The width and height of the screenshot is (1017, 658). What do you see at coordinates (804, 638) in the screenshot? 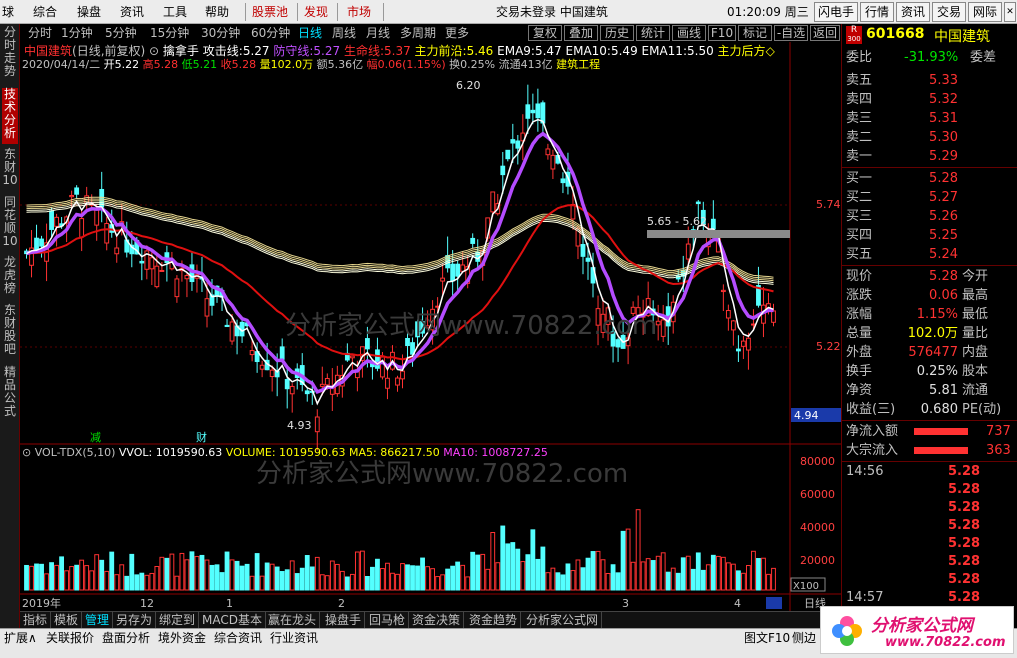
I see `sidebar-toggle: 侧边` at bounding box center [804, 638].